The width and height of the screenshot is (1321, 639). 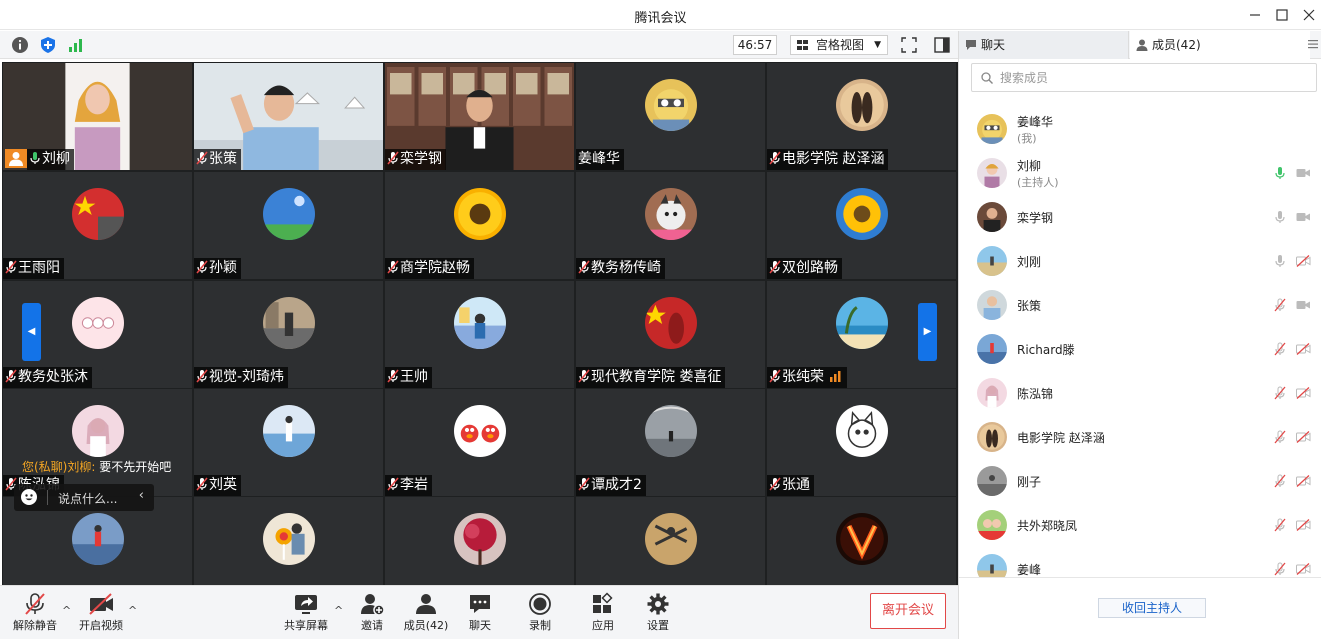 I want to click on page-next-icon: ▶, so click(x=927, y=332).